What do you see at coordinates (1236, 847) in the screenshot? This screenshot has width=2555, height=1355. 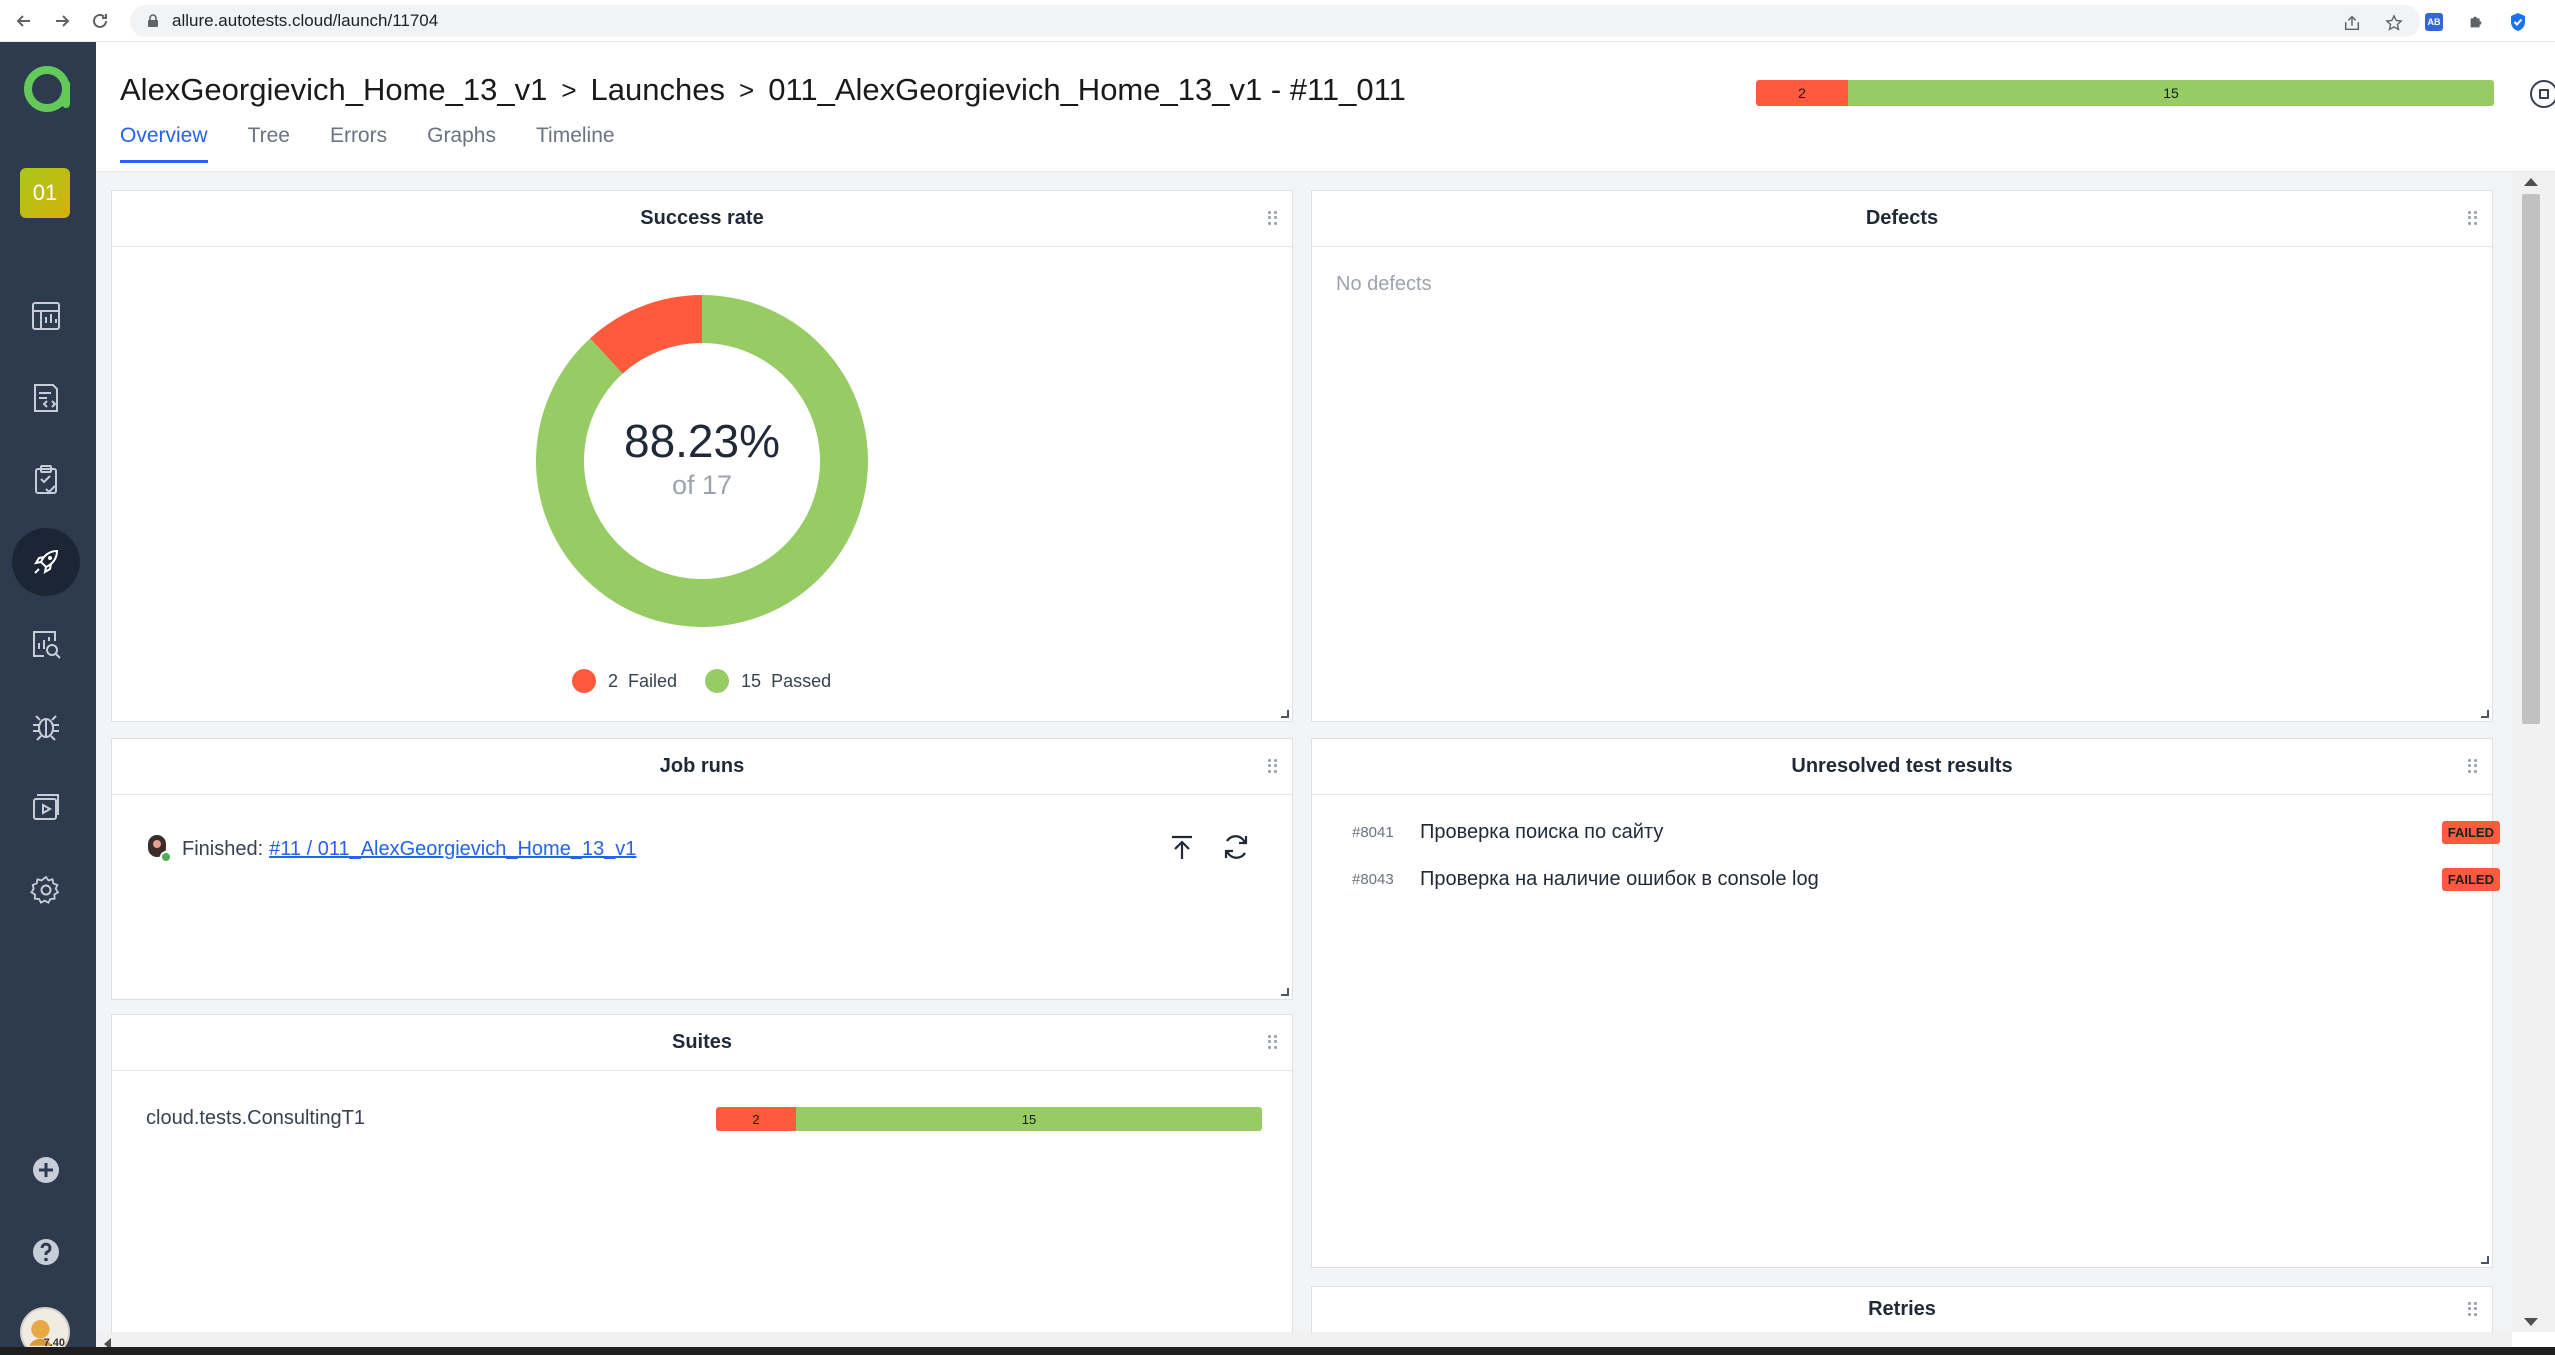 I see `rerun-refresh-icon` at bounding box center [1236, 847].